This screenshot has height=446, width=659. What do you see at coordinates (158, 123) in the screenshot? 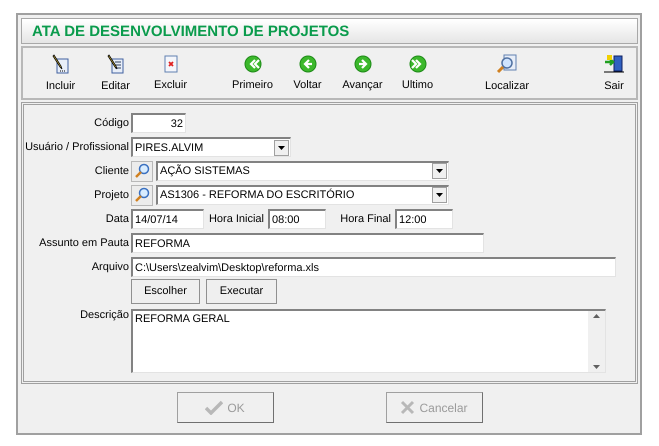
I see `code-field: 32` at bounding box center [158, 123].